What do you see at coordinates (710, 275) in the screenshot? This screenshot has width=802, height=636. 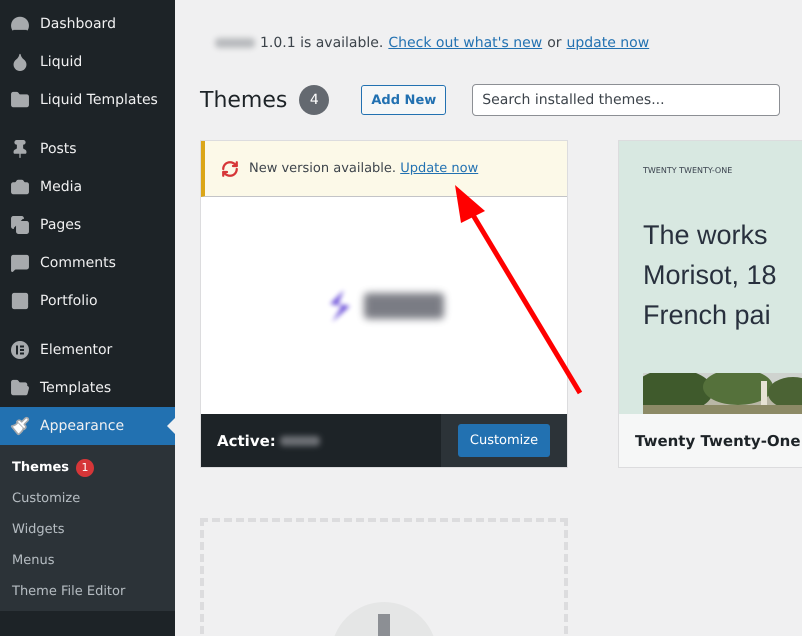 I see `headline-text: Morisot, 18` at bounding box center [710, 275].